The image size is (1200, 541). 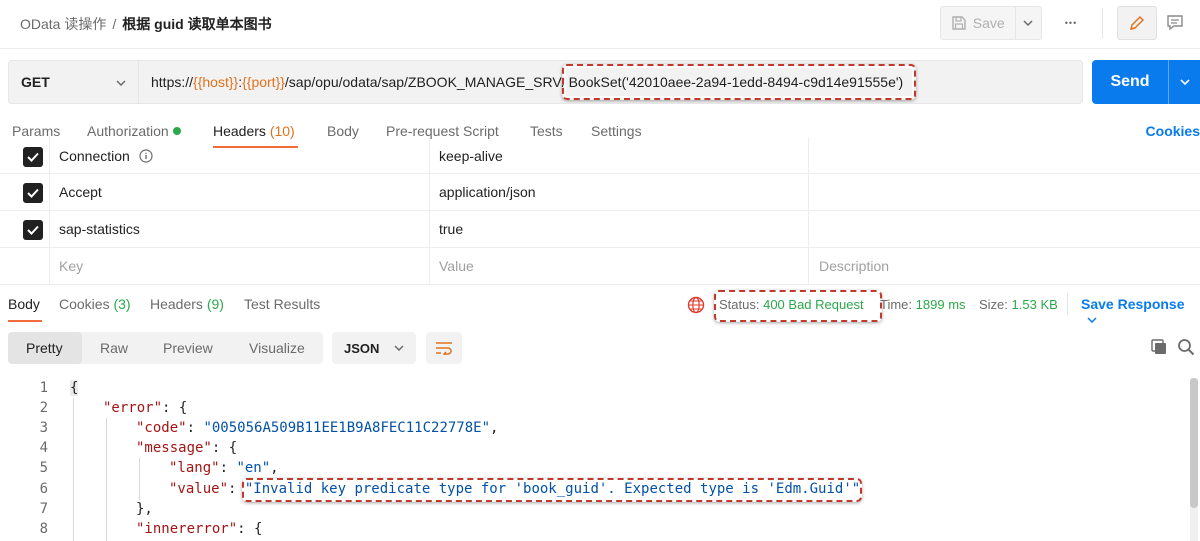 I want to click on url-path: /sap/opu/odata/sap/ZBOOK_MANAGE_SRV/, so click(x=425, y=82).